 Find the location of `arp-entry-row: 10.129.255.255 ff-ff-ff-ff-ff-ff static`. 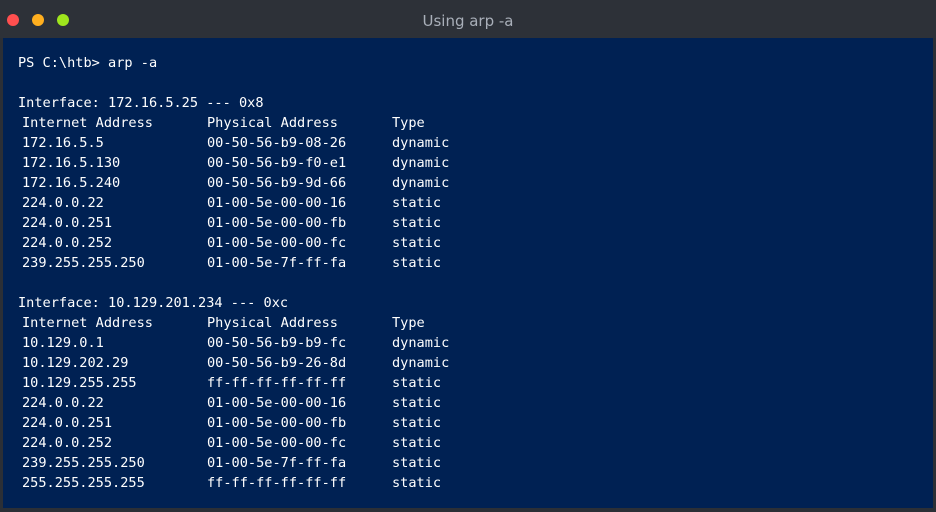

arp-entry-row: 10.129.255.255 ff-ff-ff-ff-ff-ff static is located at coordinates (456, 383).